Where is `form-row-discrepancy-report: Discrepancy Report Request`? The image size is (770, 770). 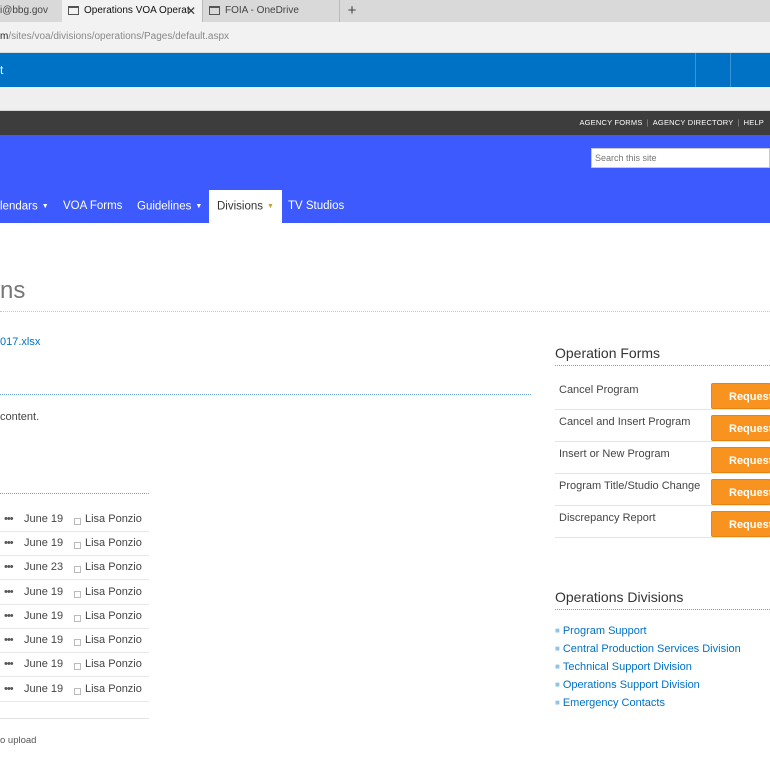
form-row-discrepancy-report: Discrepancy Report Request is located at coordinates (662, 522).